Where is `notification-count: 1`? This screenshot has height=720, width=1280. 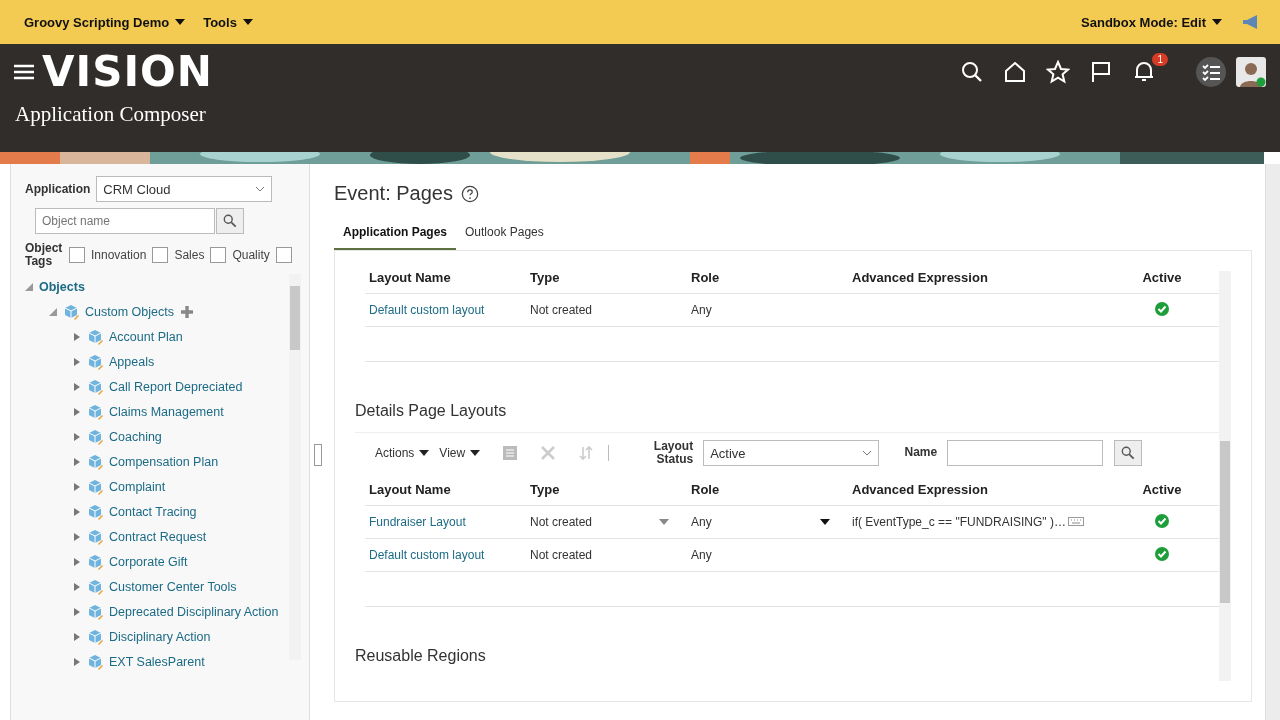
notification-count: 1 is located at coordinates (1160, 59).